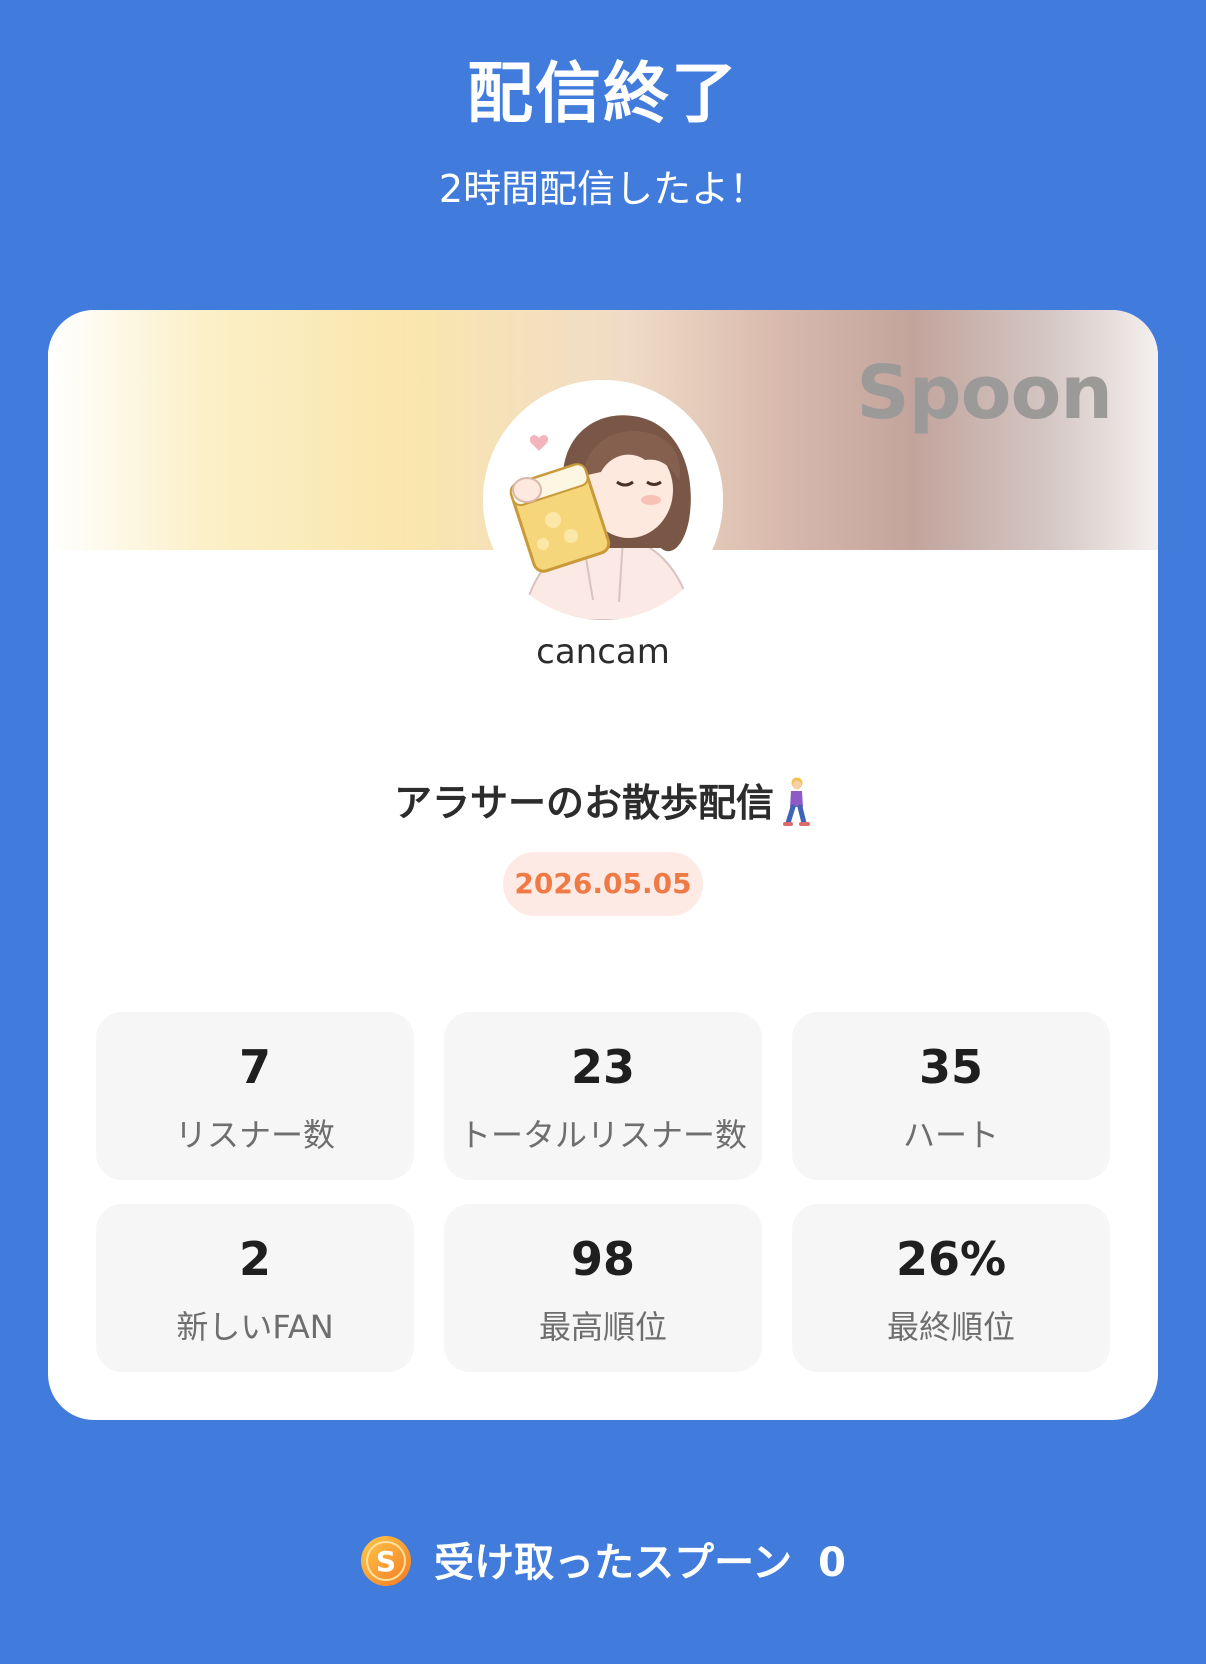  Describe the element at coordinates (603, 884) in the screenshot. I see `date-badge: 2026.05.05` at that location.